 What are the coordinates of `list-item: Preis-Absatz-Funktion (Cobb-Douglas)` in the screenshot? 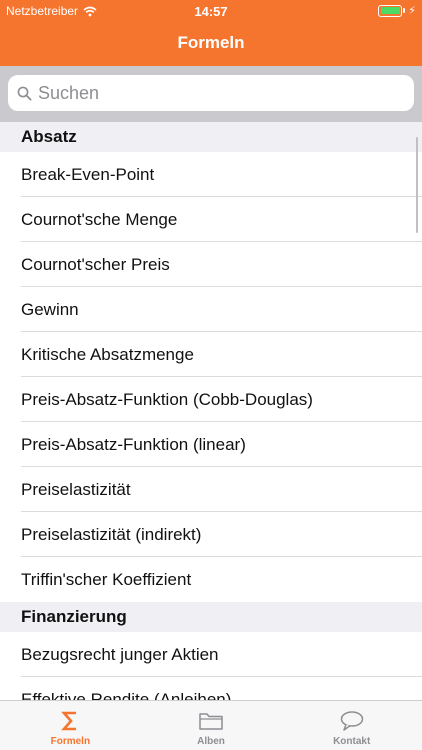 It's located at (221, 399).